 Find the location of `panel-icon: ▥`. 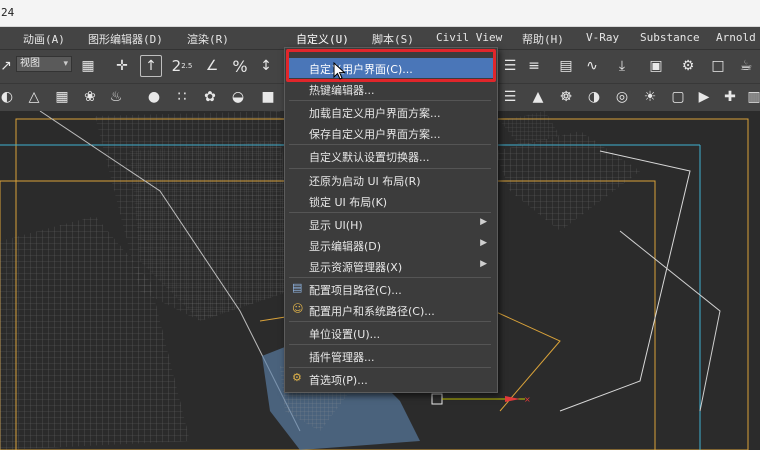

panel-icon: ▥ is located at coordinates (752, 97).